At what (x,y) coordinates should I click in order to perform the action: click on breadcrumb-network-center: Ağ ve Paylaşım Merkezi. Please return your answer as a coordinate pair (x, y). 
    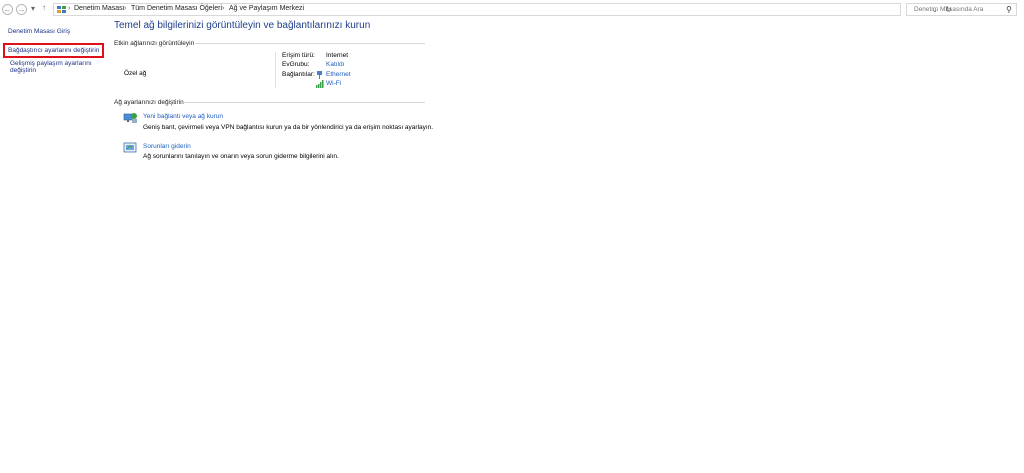
    Looking at the image, I should click on (266, 8).